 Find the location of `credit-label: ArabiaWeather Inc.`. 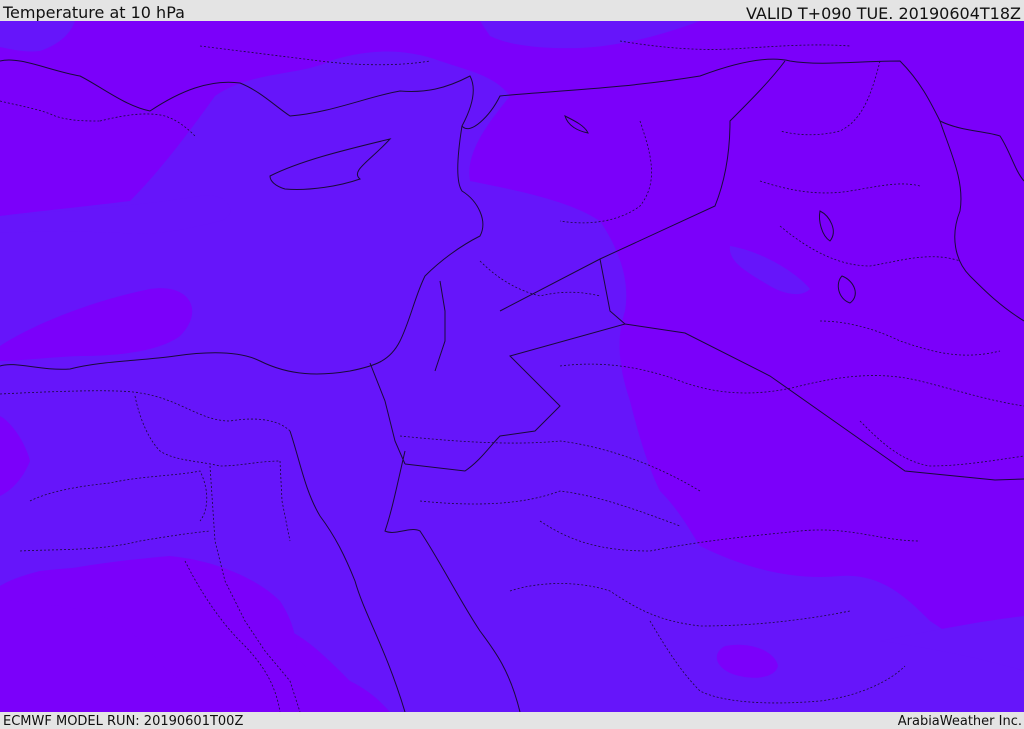

credit-label: ArabiaWeather Inc. is located at coordinates (959, 721).